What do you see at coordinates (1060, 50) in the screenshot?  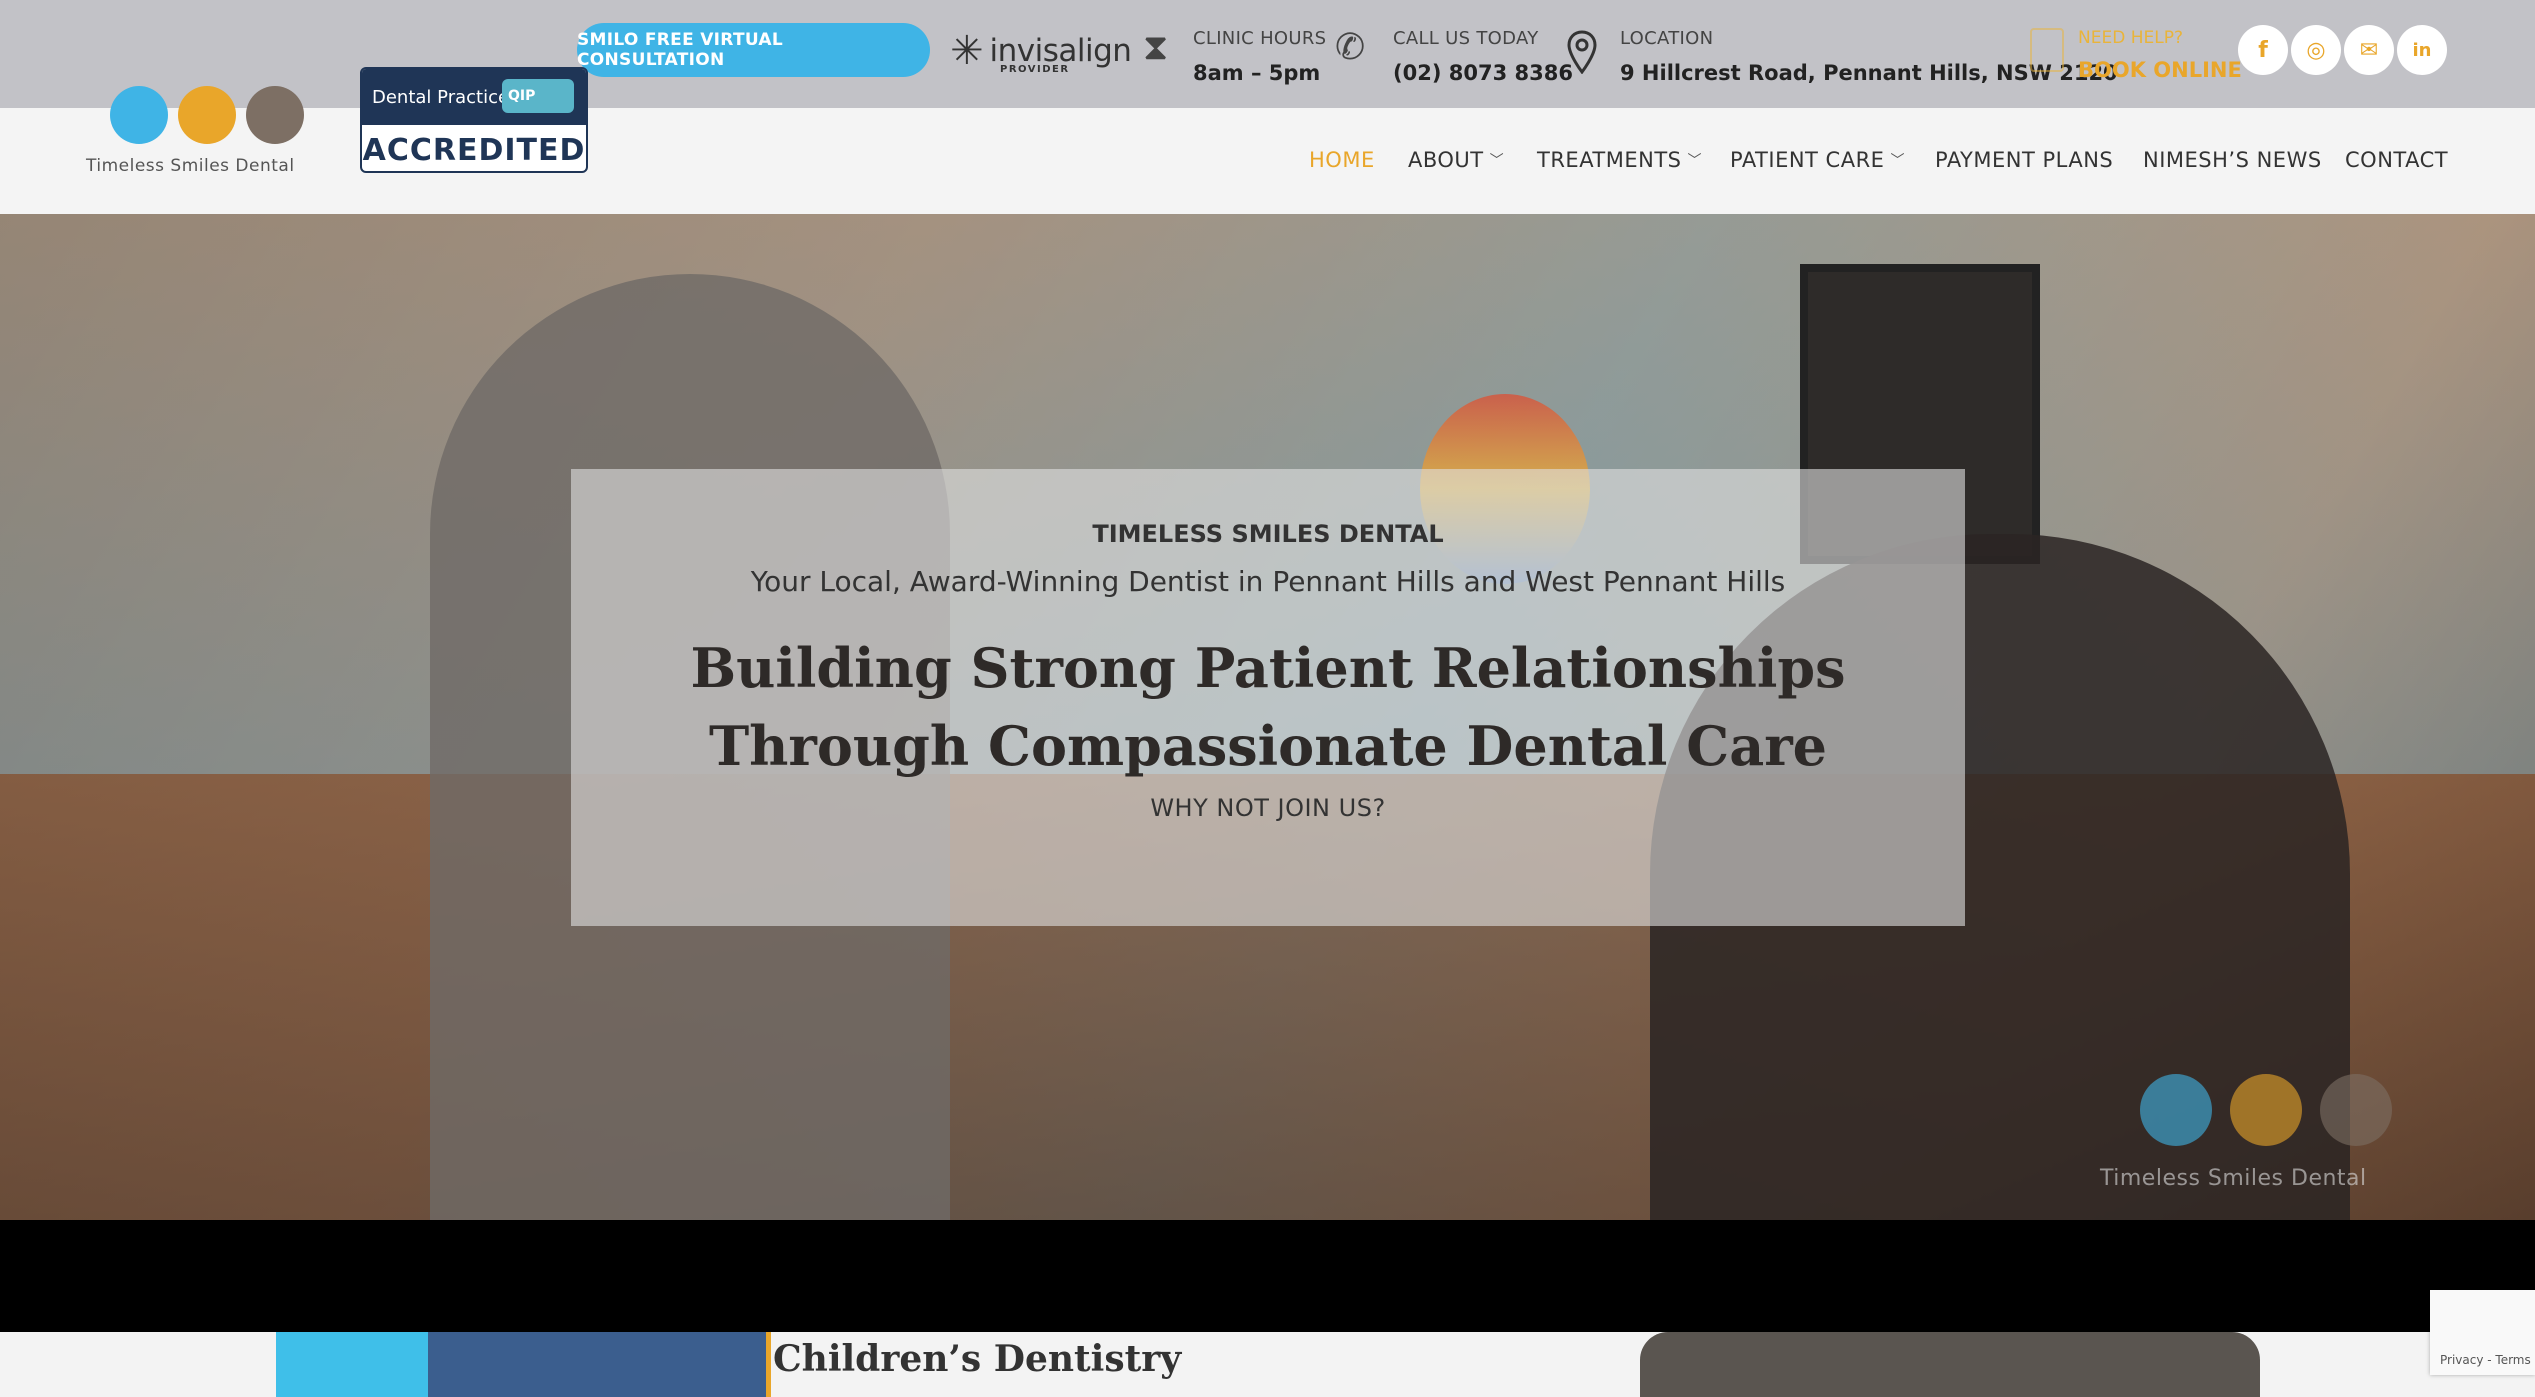 I see `invisalign-wordmark: invisalign` at bounding box center [1060, 50].